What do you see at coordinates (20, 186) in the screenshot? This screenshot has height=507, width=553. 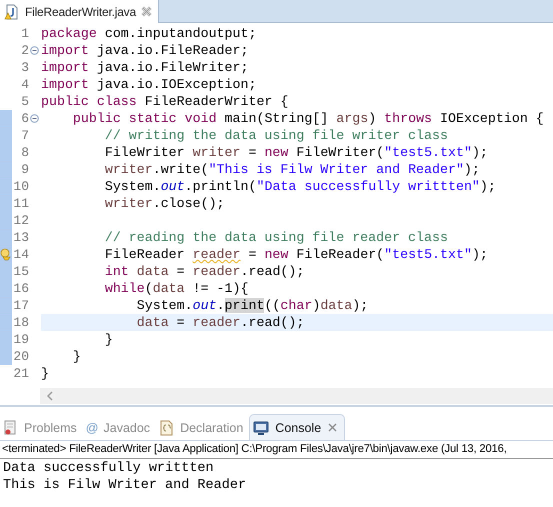 I see `line-number: 10` at bounding box center [20, 186].